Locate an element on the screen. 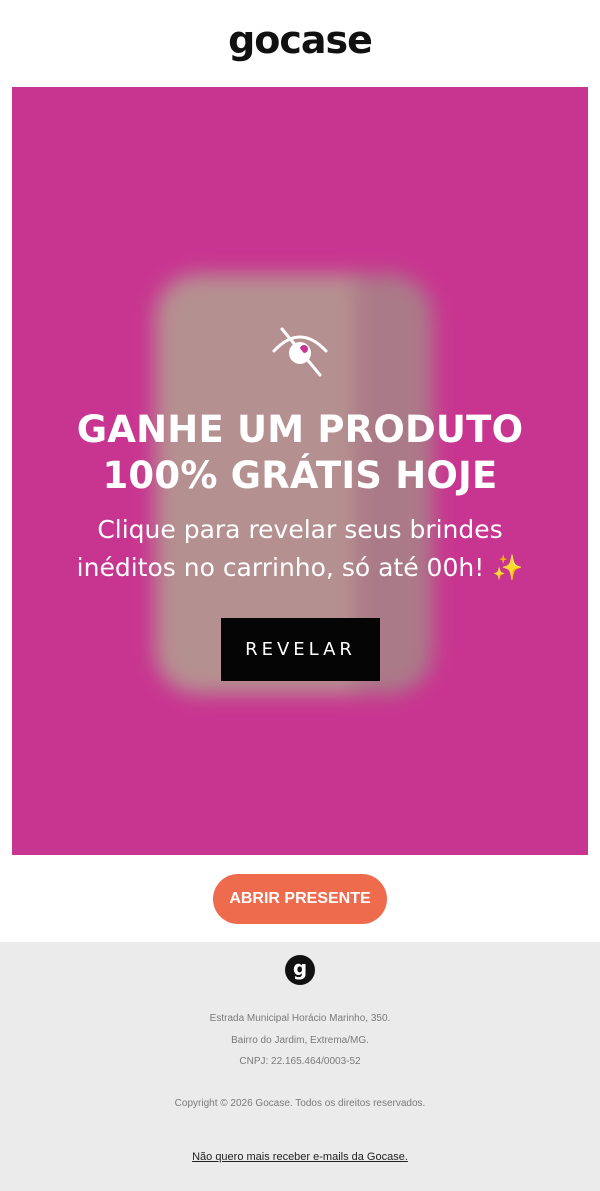  cta-section: ABRIR PRESENTE is located at coordinates (300, 898).